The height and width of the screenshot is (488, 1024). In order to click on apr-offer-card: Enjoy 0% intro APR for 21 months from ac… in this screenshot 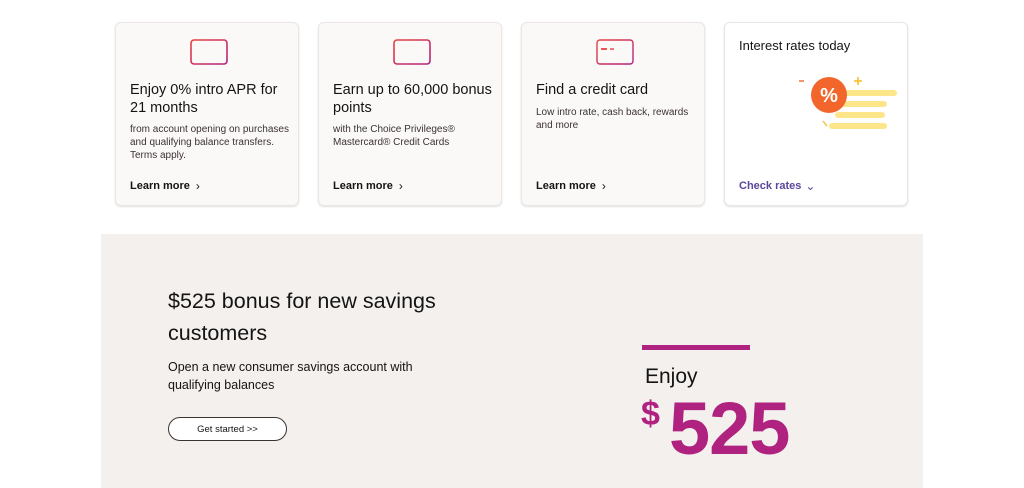, I will do `click(207, 114)`.